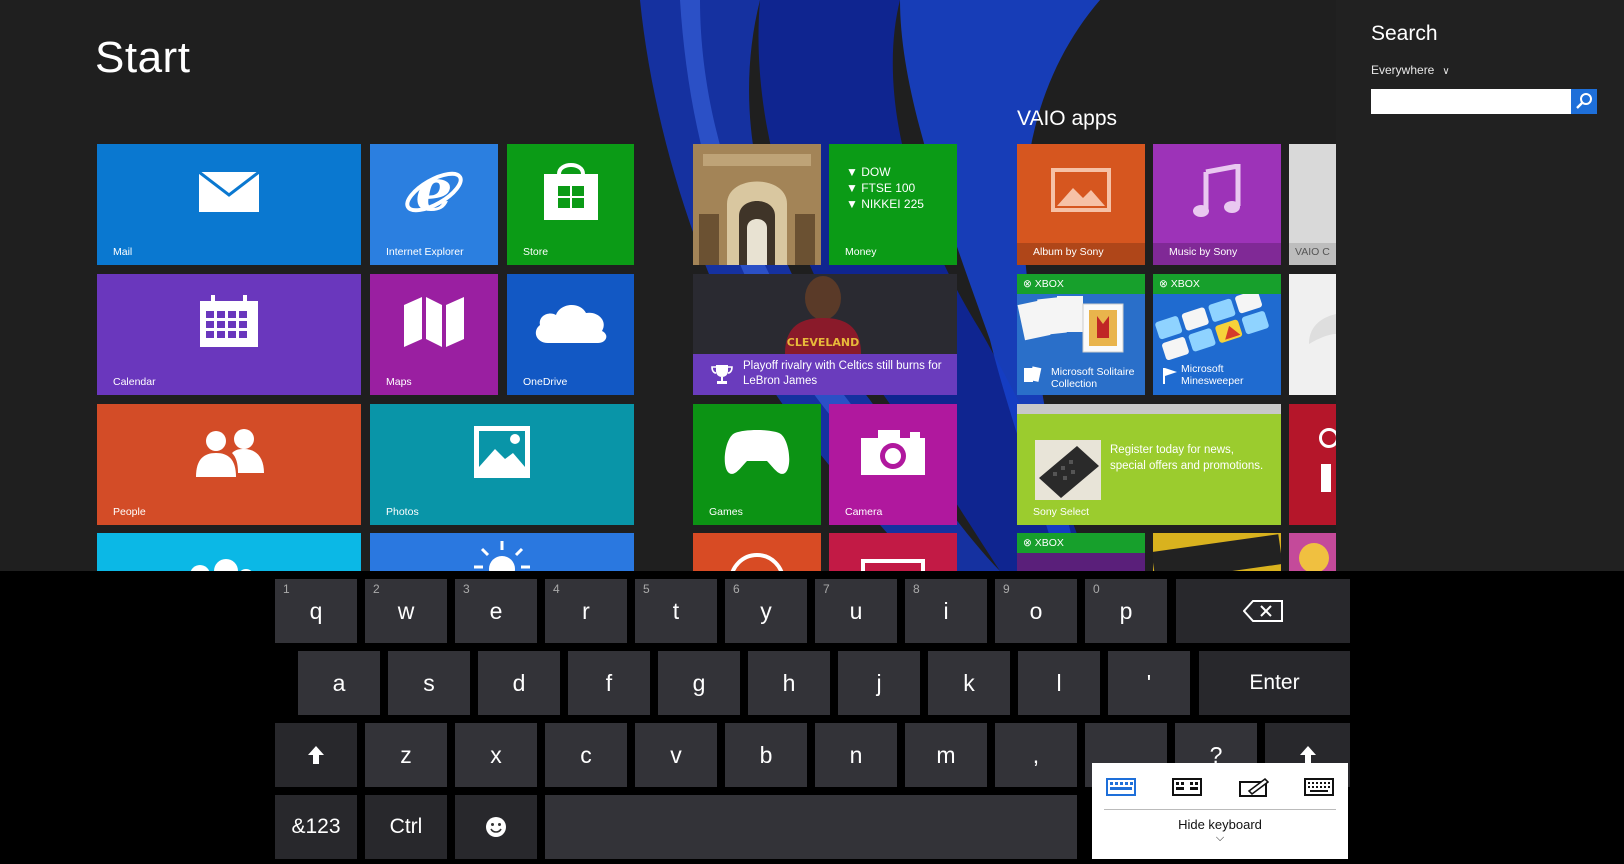 This screenshot has height=864, width=1624. What do you see at coordinates (406, 755) in the screenshot?
I see `key-z: z` at bounding box center [406, 755].